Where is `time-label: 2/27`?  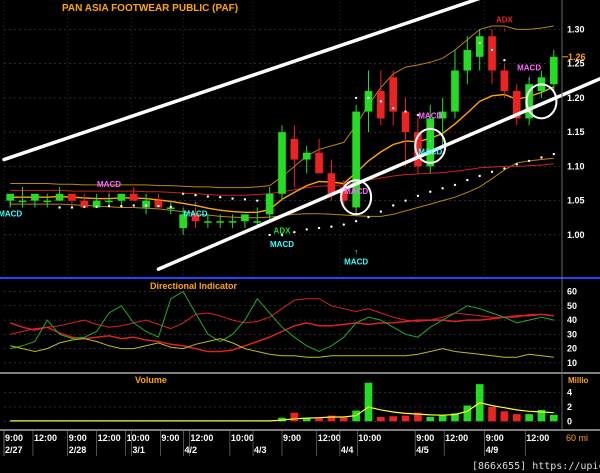 time-label: 2/27 is located at coordinates (14, 450).